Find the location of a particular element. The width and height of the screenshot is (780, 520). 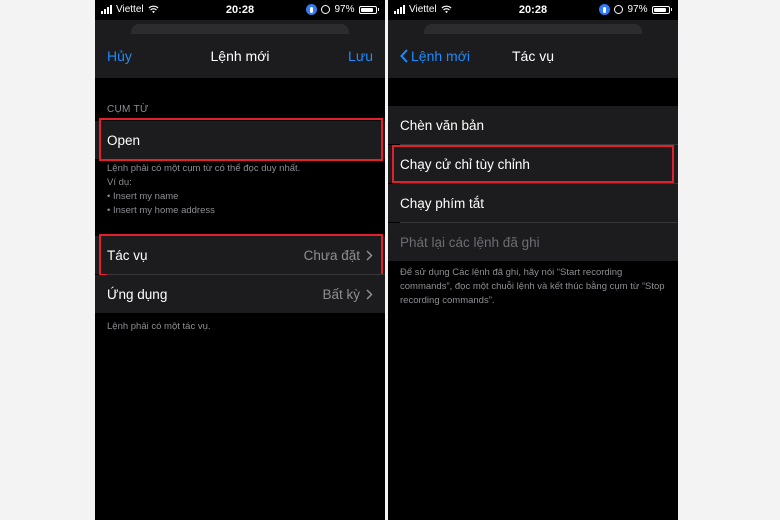

phrase-help-line: Ví dụ: is located at coordinates (119, 182).